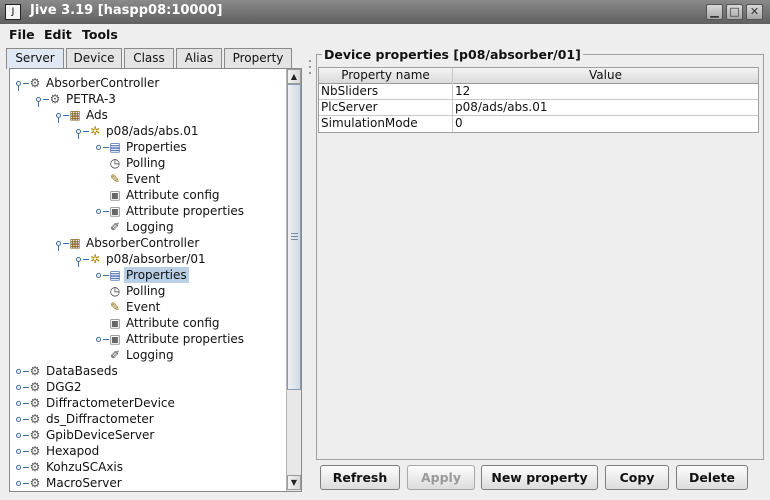  Describe the element at coordinates (441, 477) in the screenshot. I see `apply-button: Apply` at that location.